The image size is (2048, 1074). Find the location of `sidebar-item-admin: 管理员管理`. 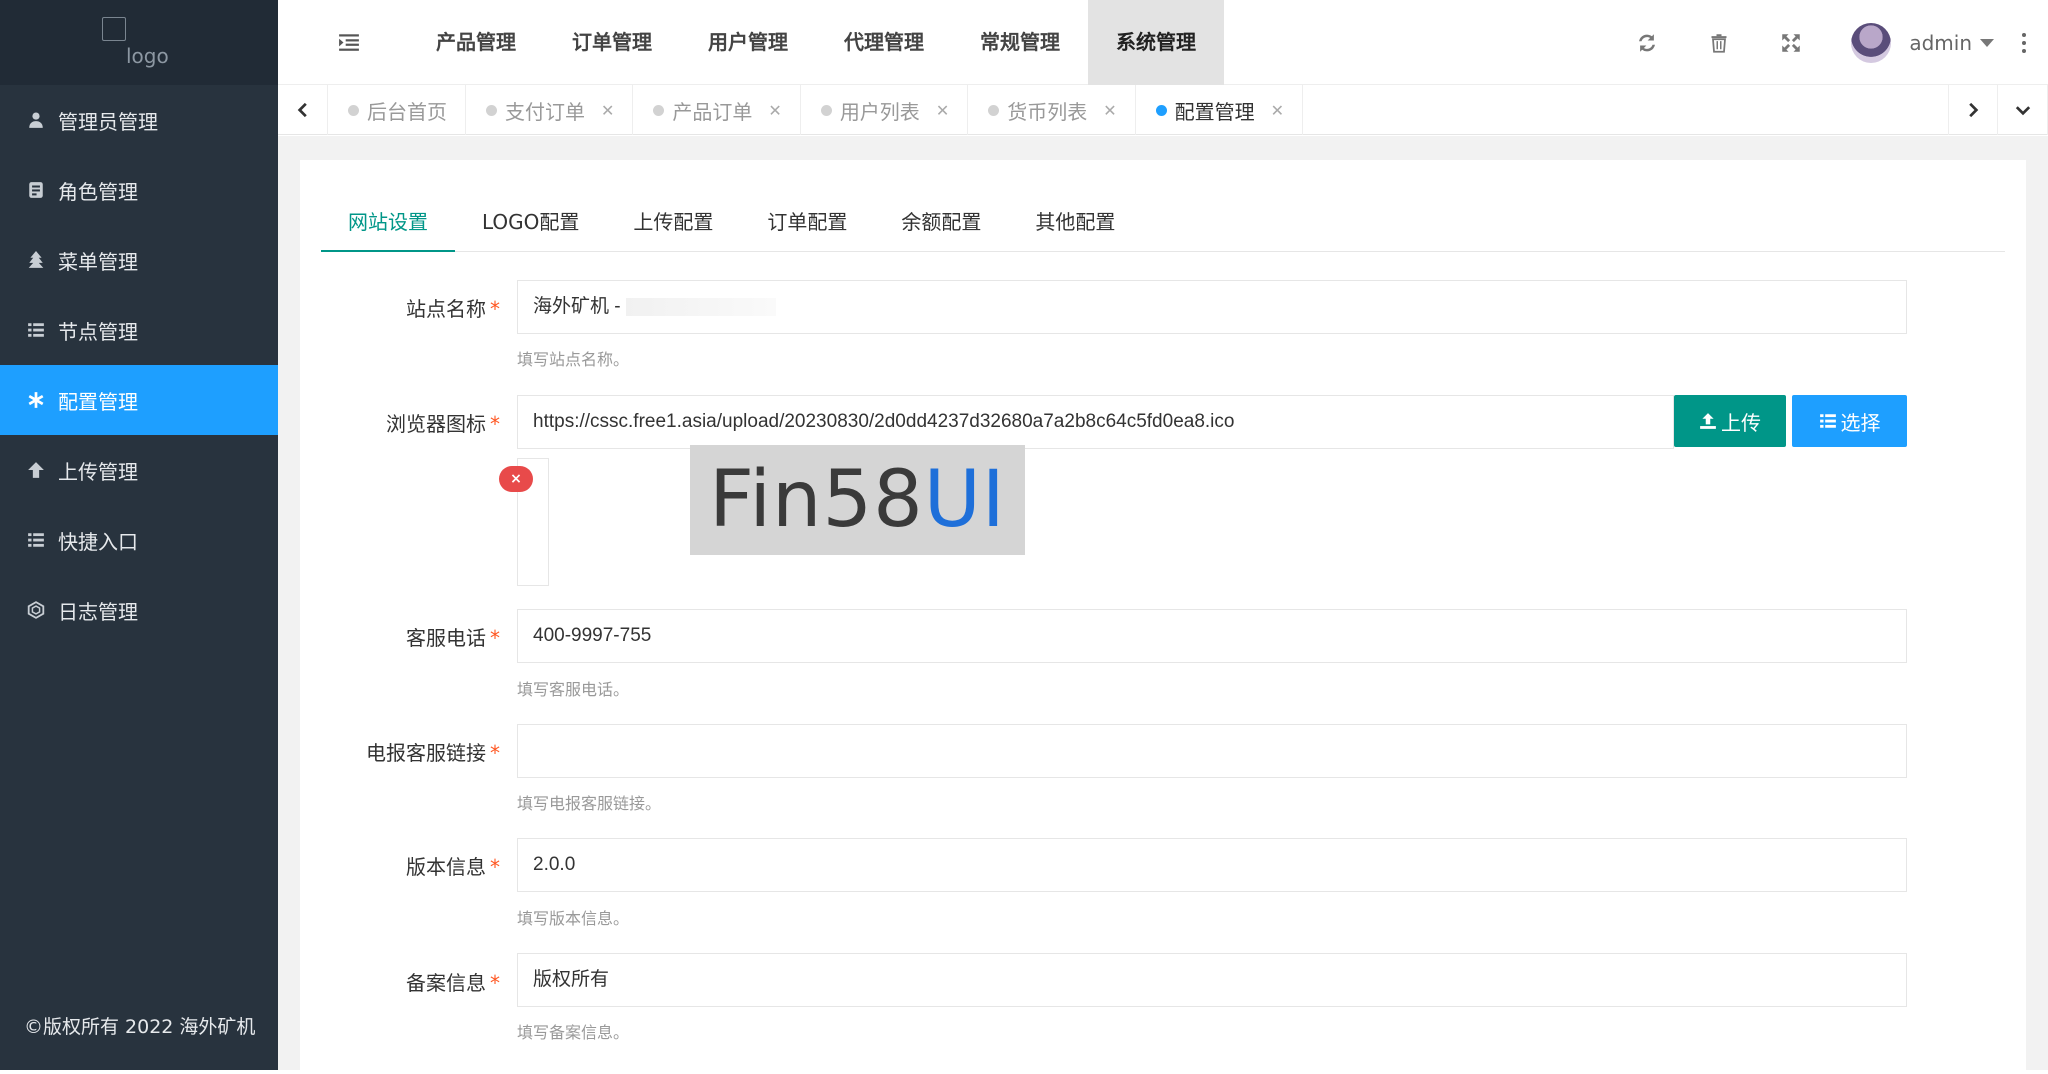

sidebar-item-admin: 管理员管理 is located at coordinates (139, 120).